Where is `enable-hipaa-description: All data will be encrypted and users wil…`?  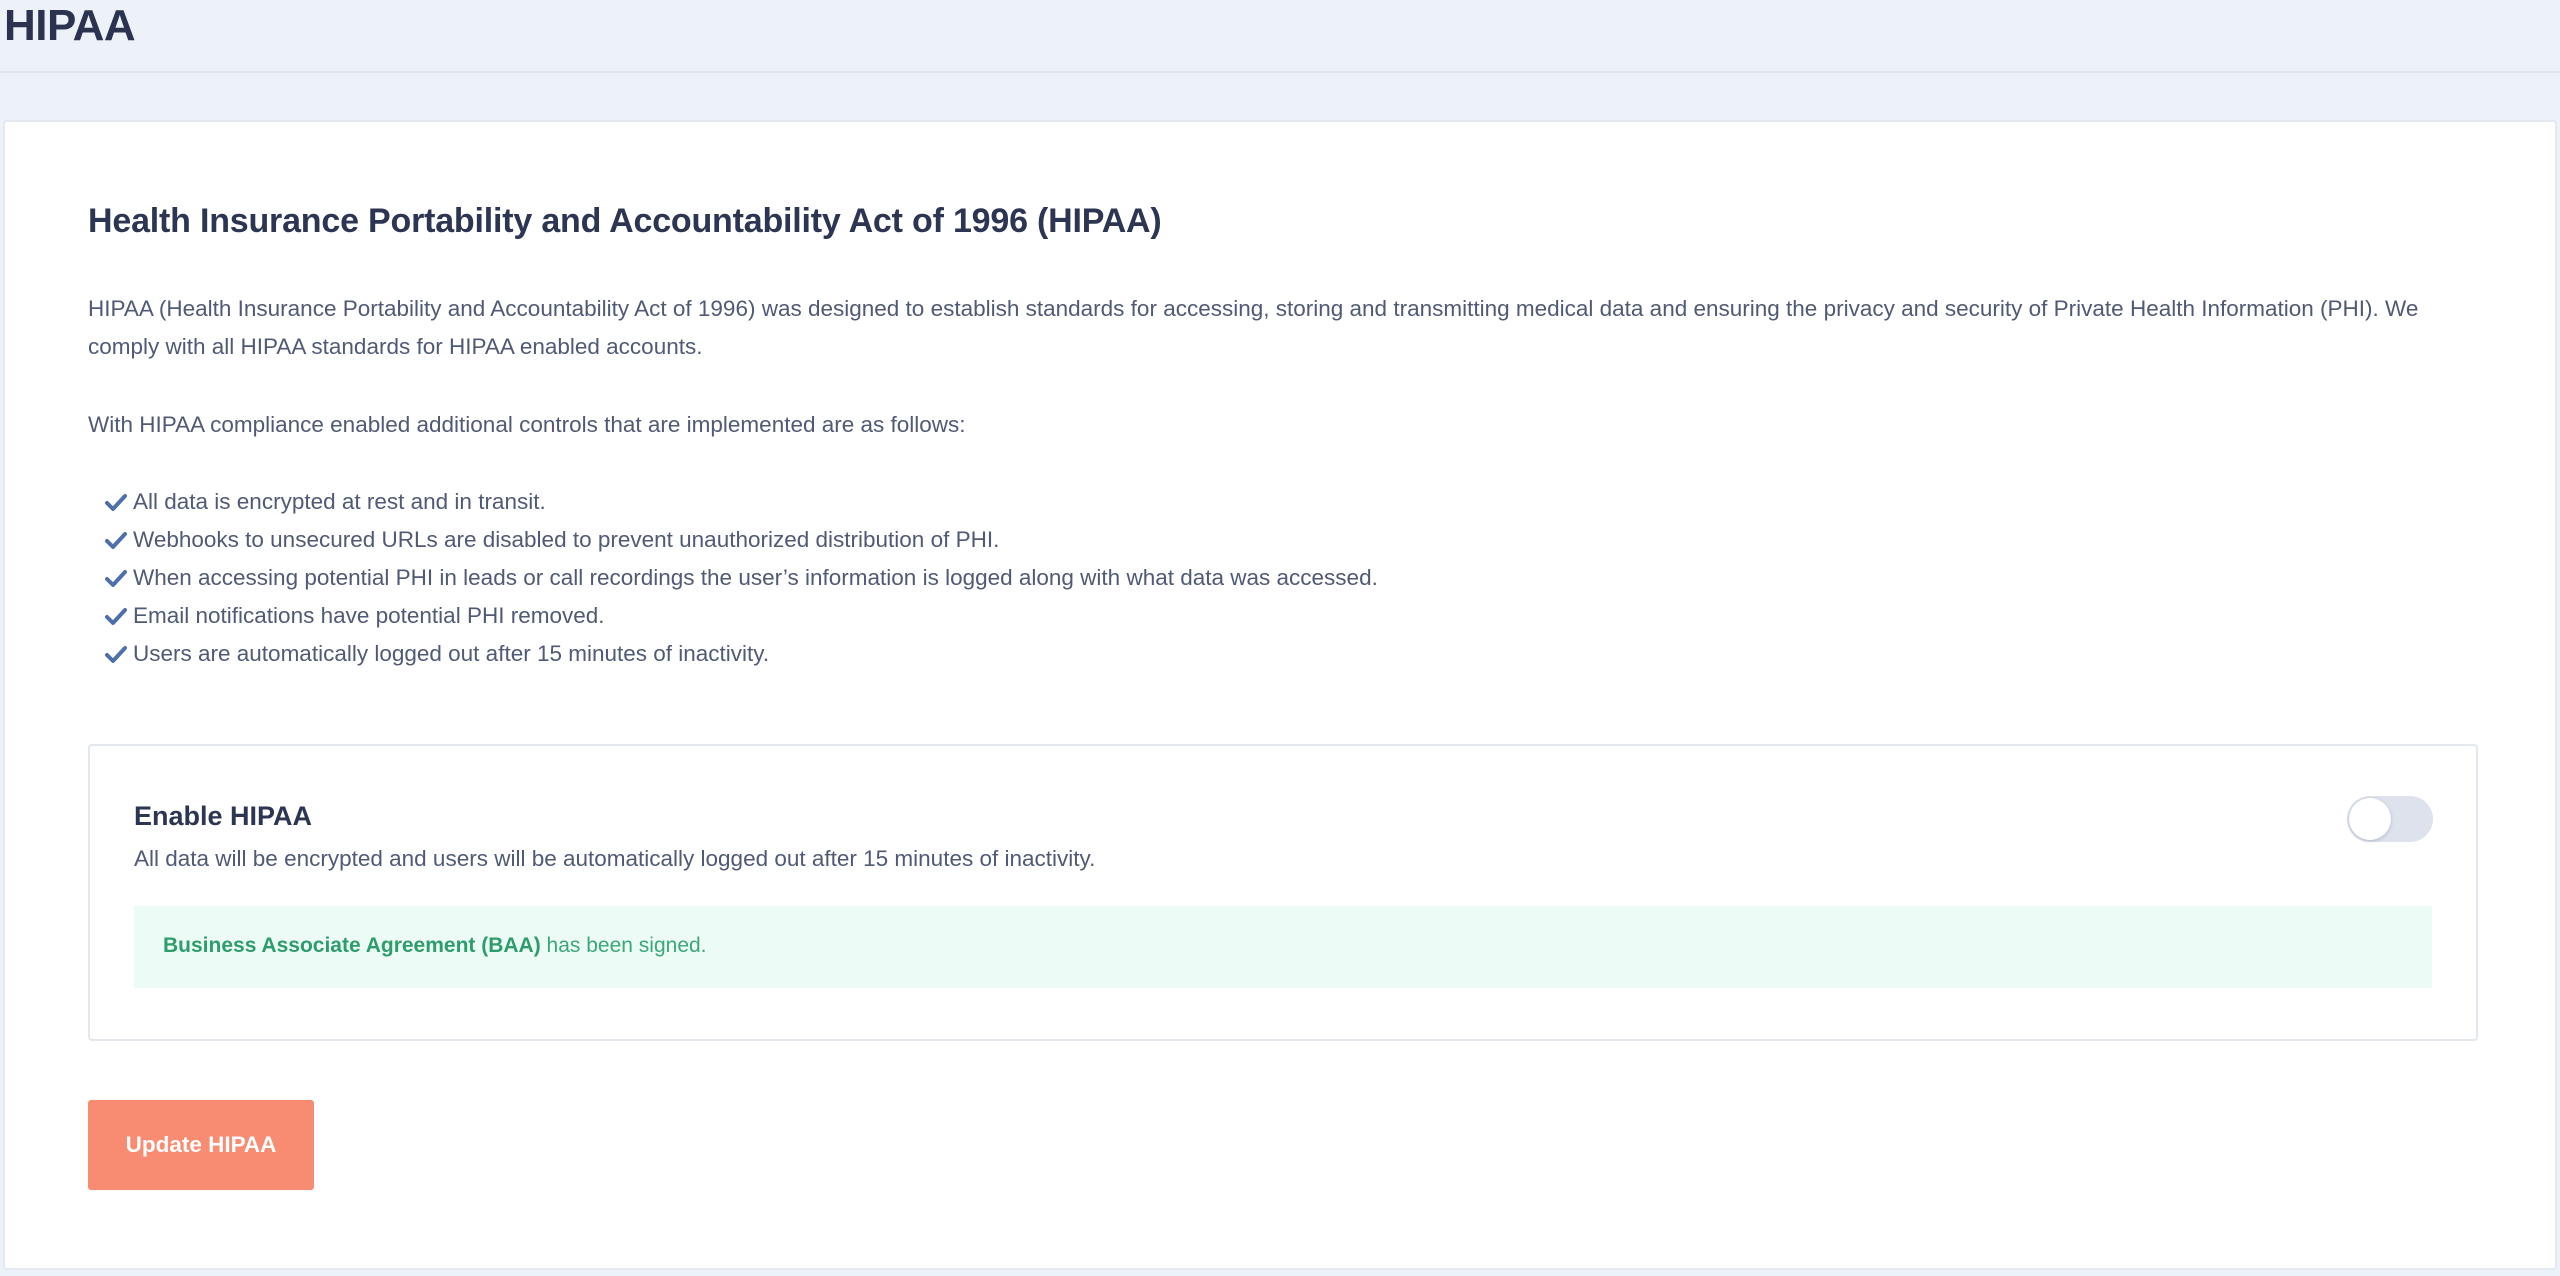 enable-hipaa-description: All data will be encrypted and users wil… is located at coordinates (615, 858).